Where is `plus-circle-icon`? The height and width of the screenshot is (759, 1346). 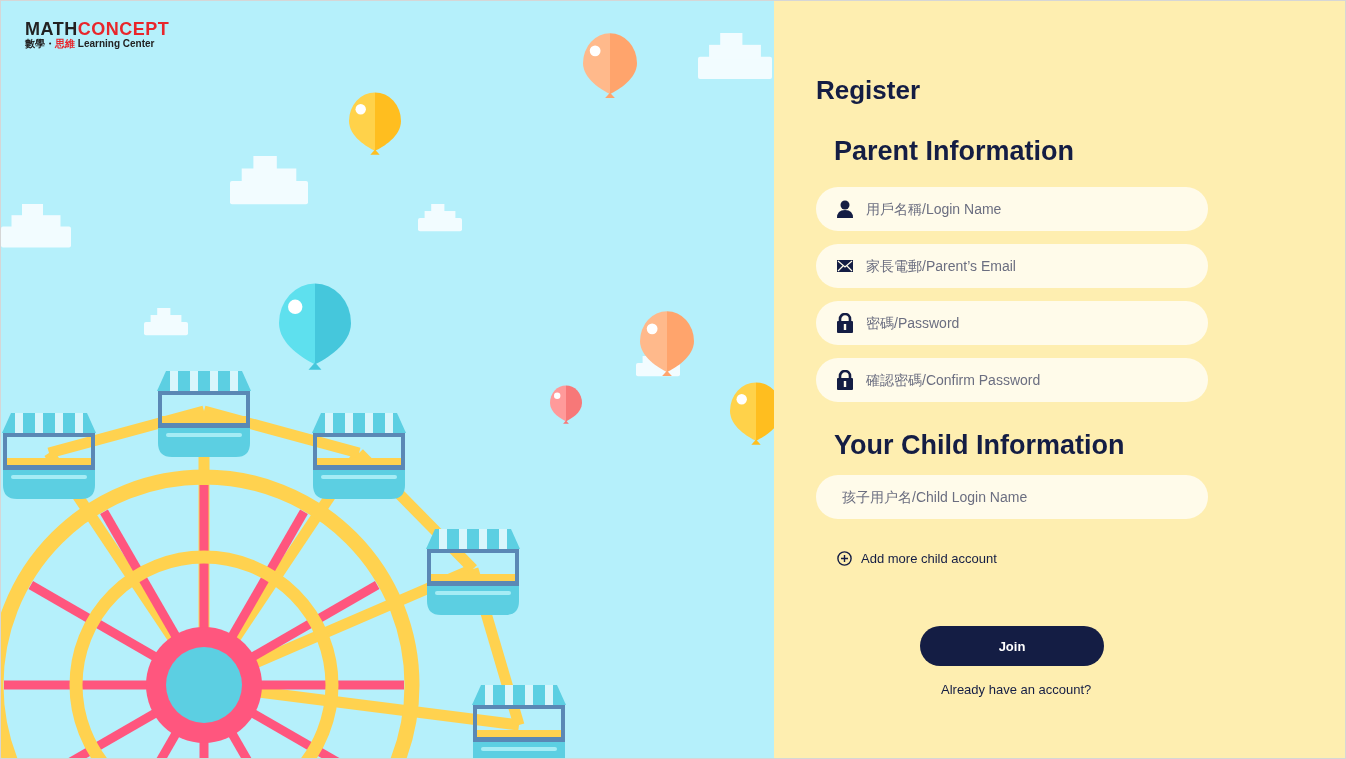 plus-circle-icon is located at coordinates (844, 558).